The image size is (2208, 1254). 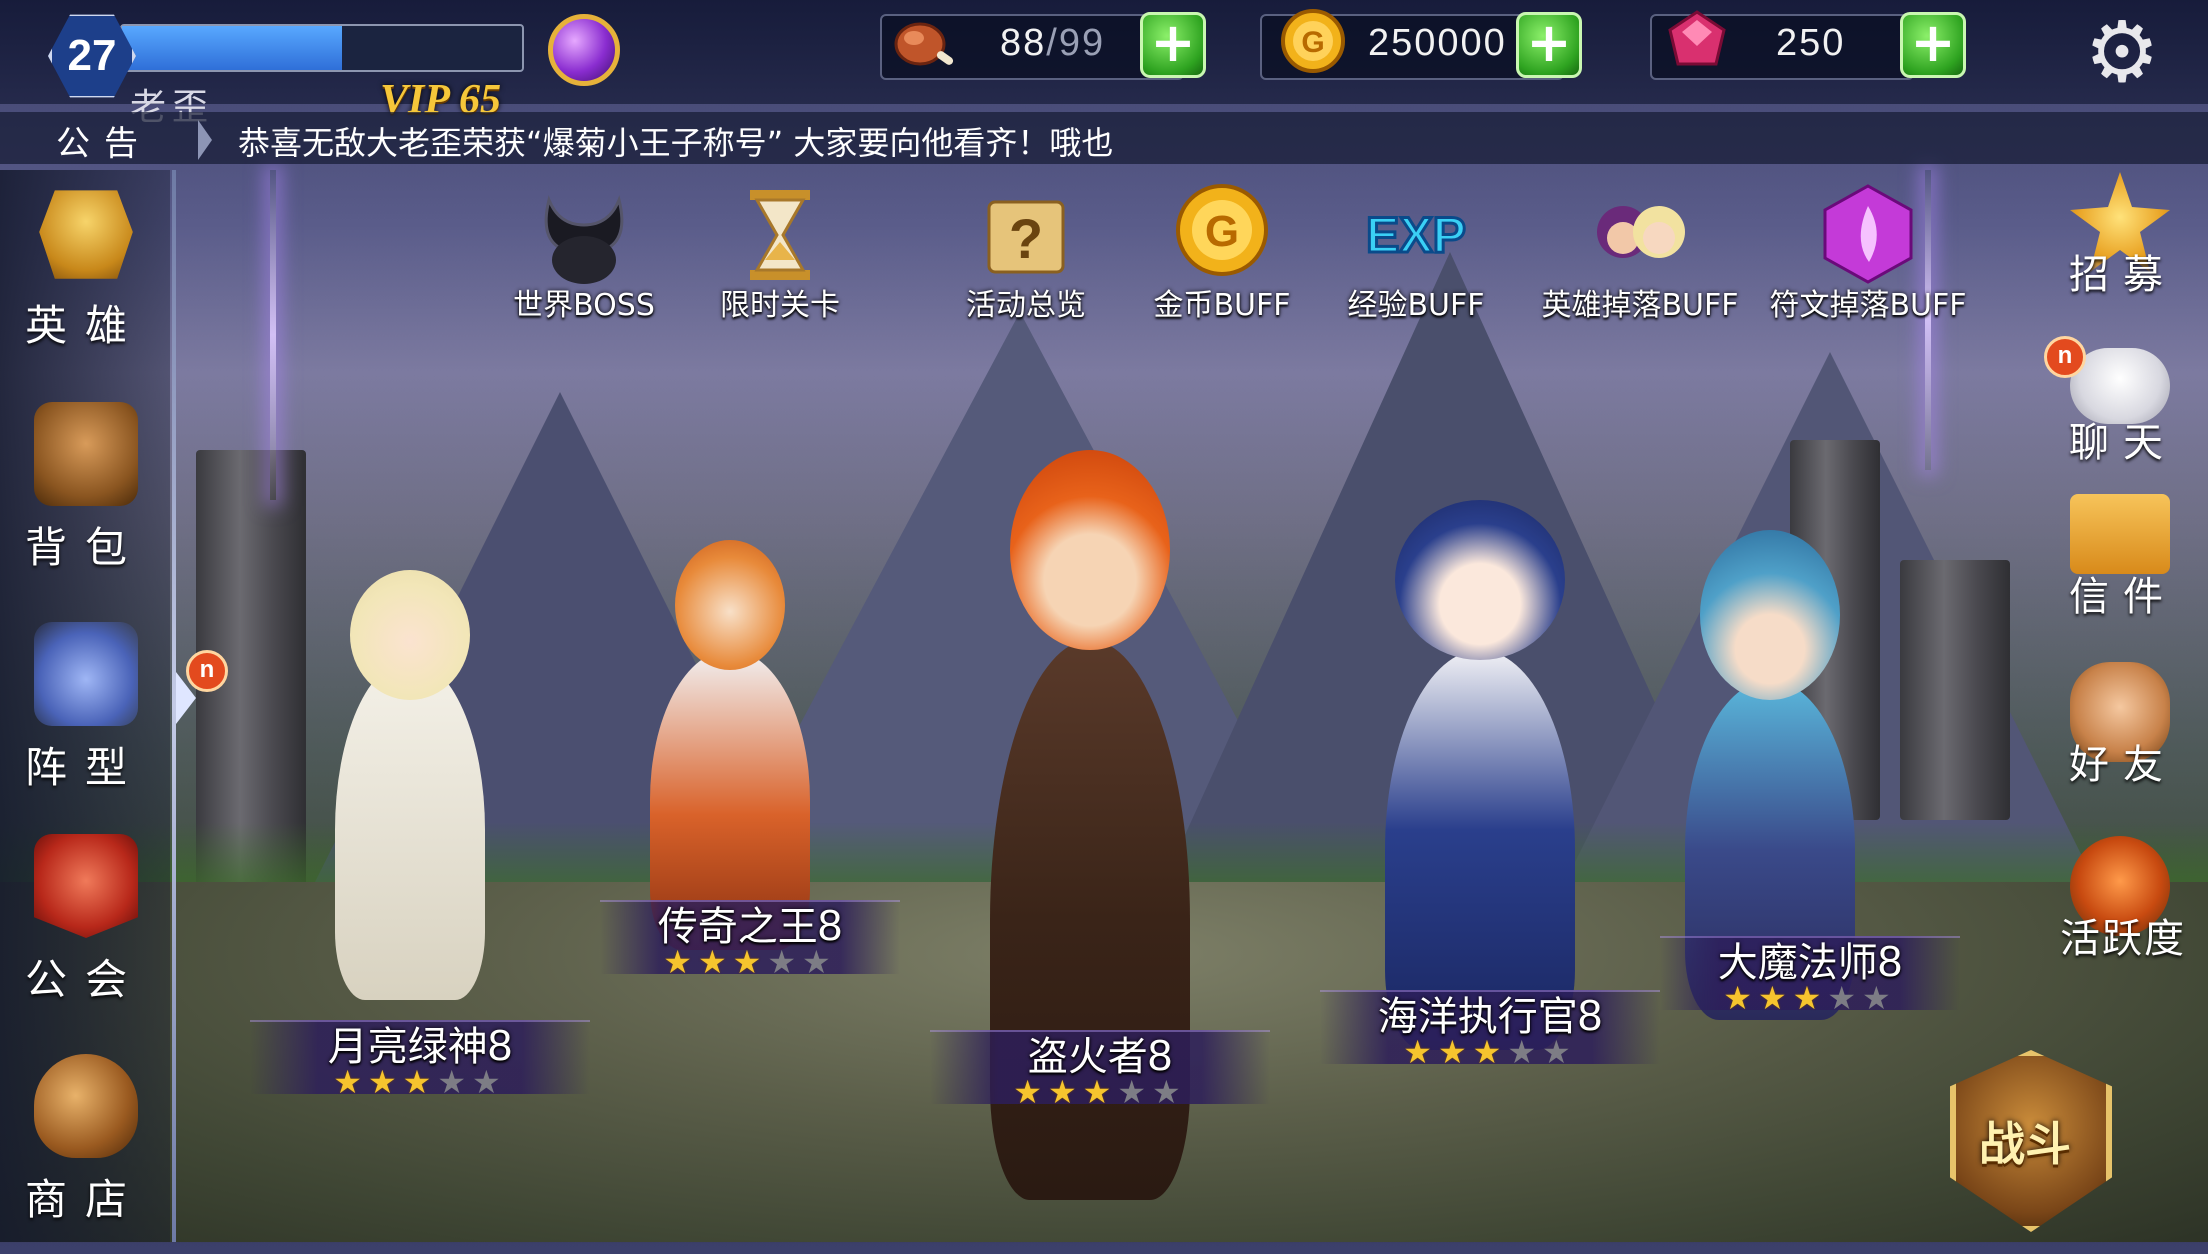 I want to click on nav-heroes-label: 英雄, so click(x=84, y=325).